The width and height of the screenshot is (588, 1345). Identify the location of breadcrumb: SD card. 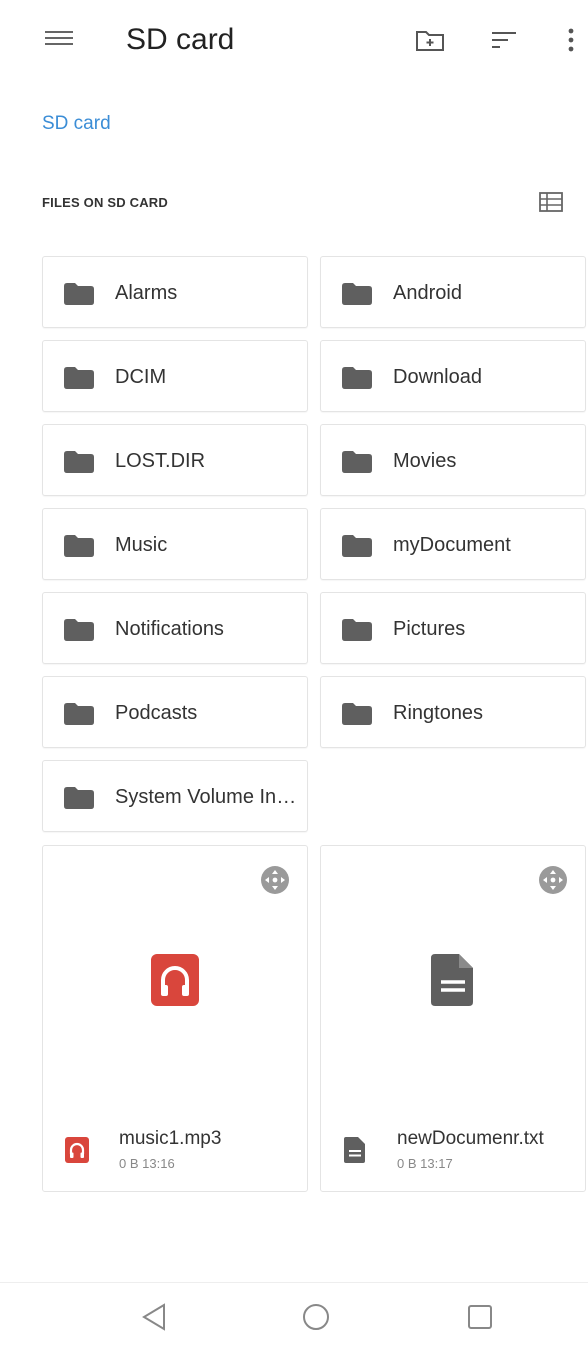
(76, 124).